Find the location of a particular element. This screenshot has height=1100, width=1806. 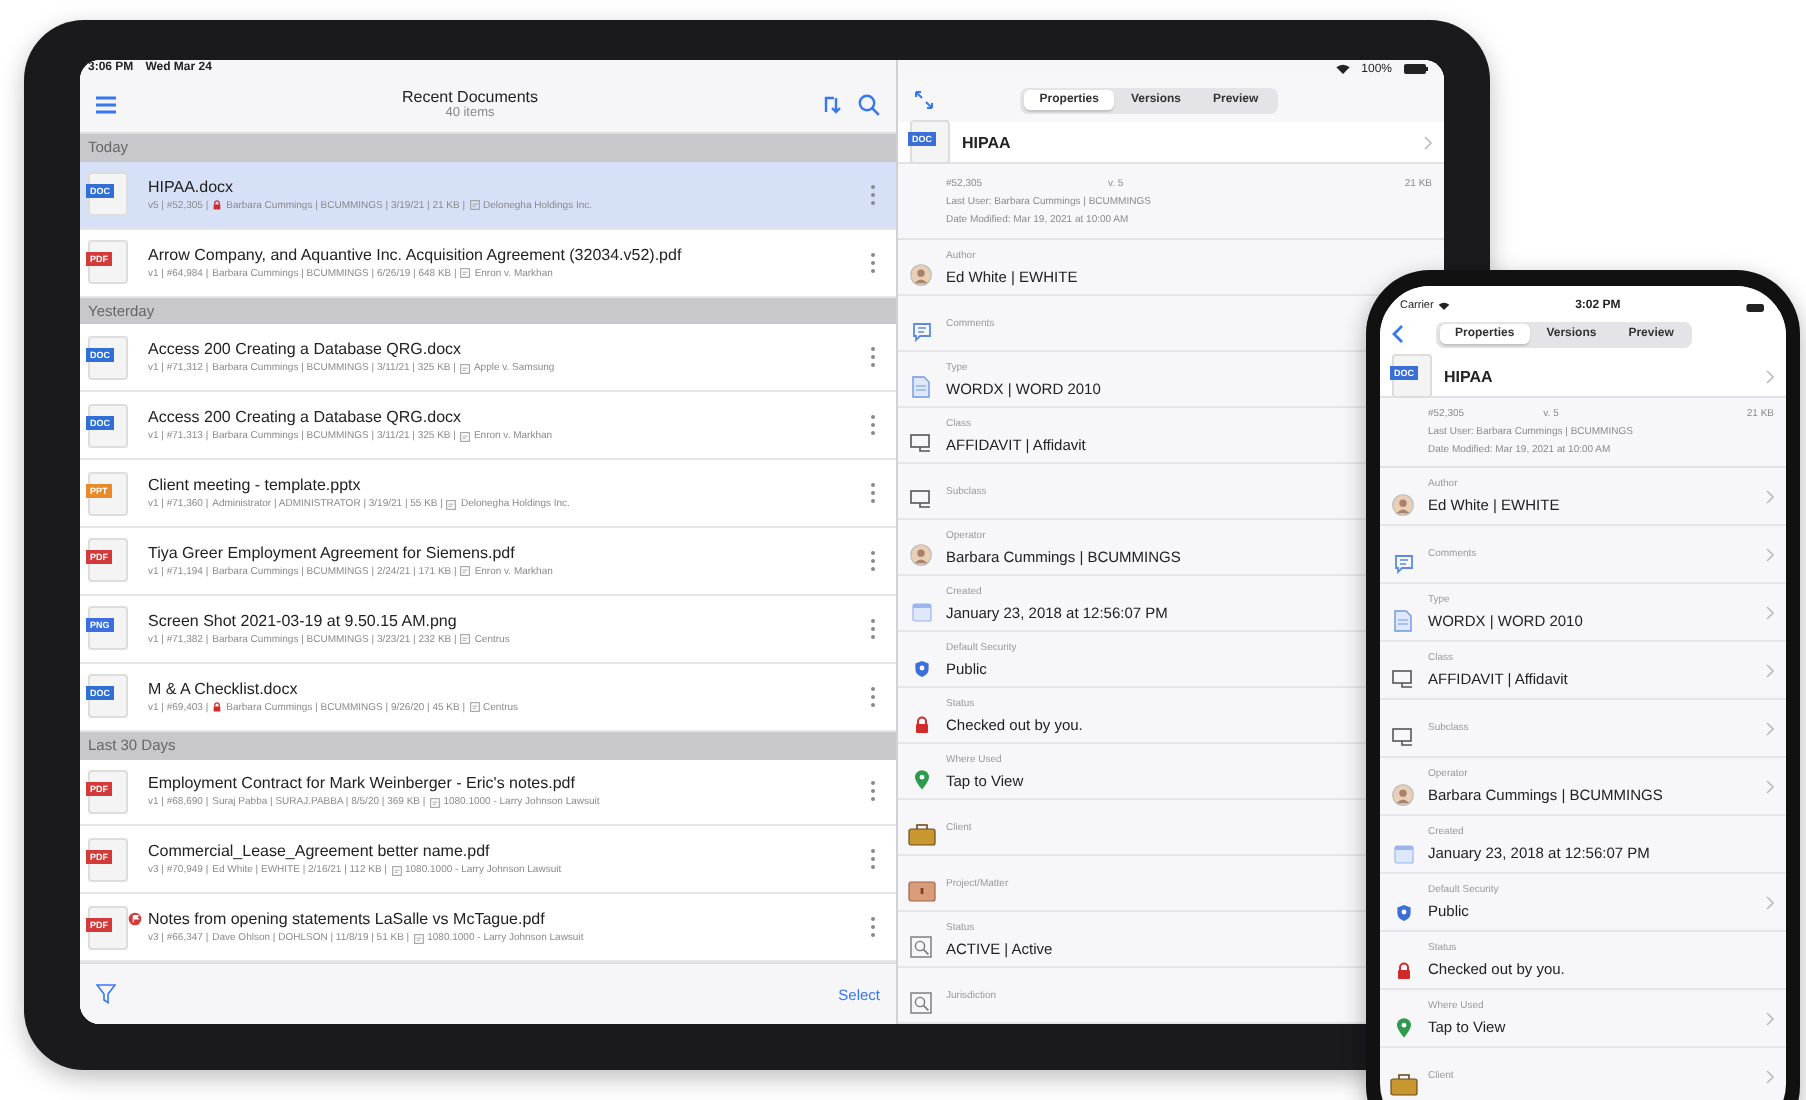

document-name: HIPAA.docx is located at coordinates (191, 186).